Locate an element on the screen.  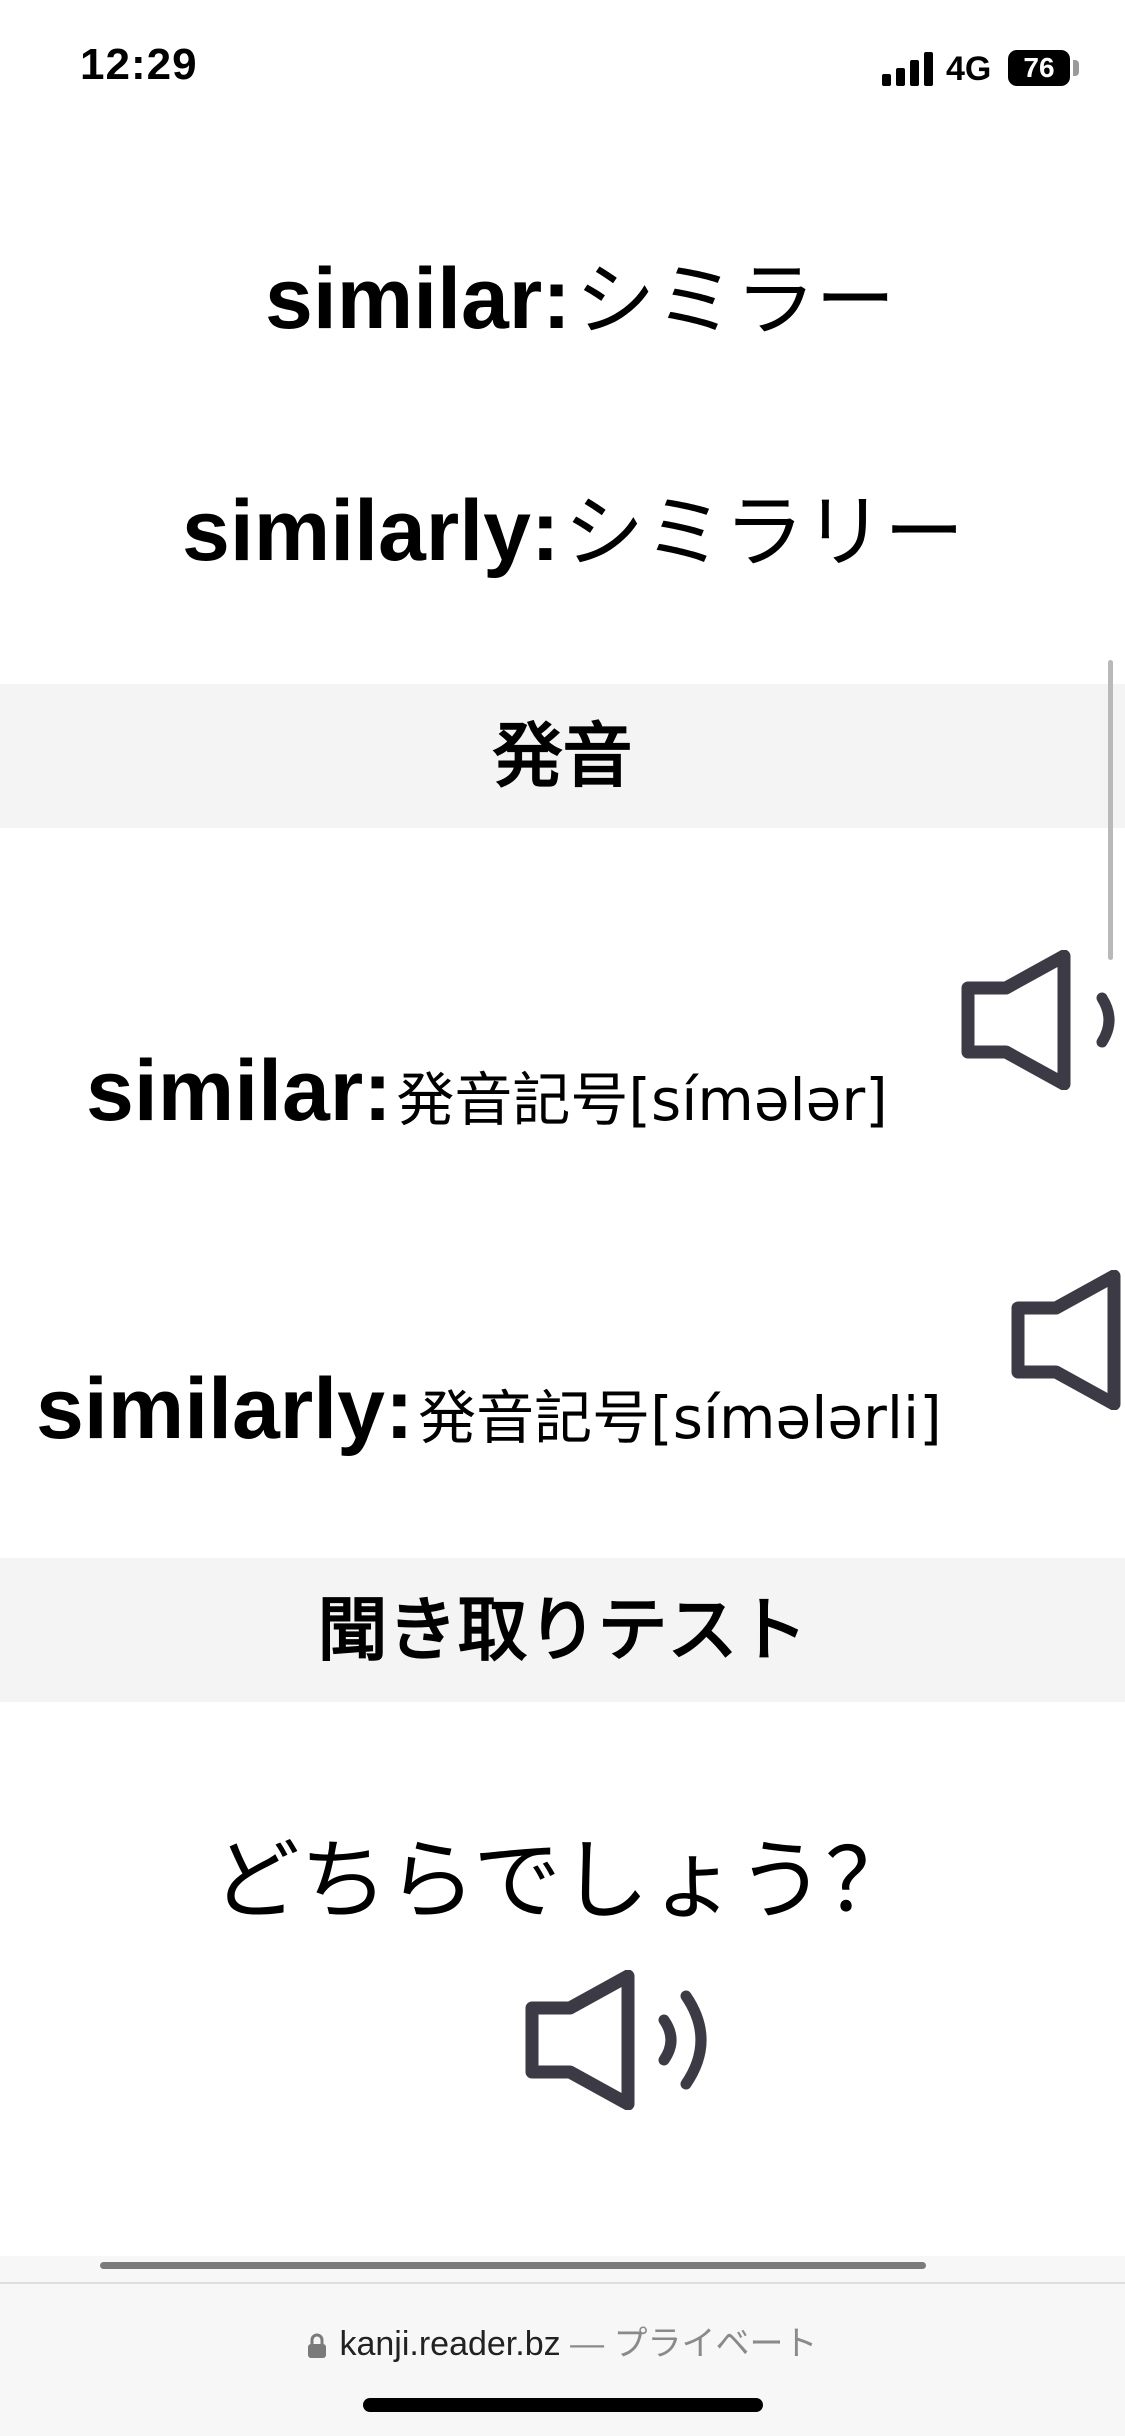
scroll-indicator is located at coordinates (1110, 810).